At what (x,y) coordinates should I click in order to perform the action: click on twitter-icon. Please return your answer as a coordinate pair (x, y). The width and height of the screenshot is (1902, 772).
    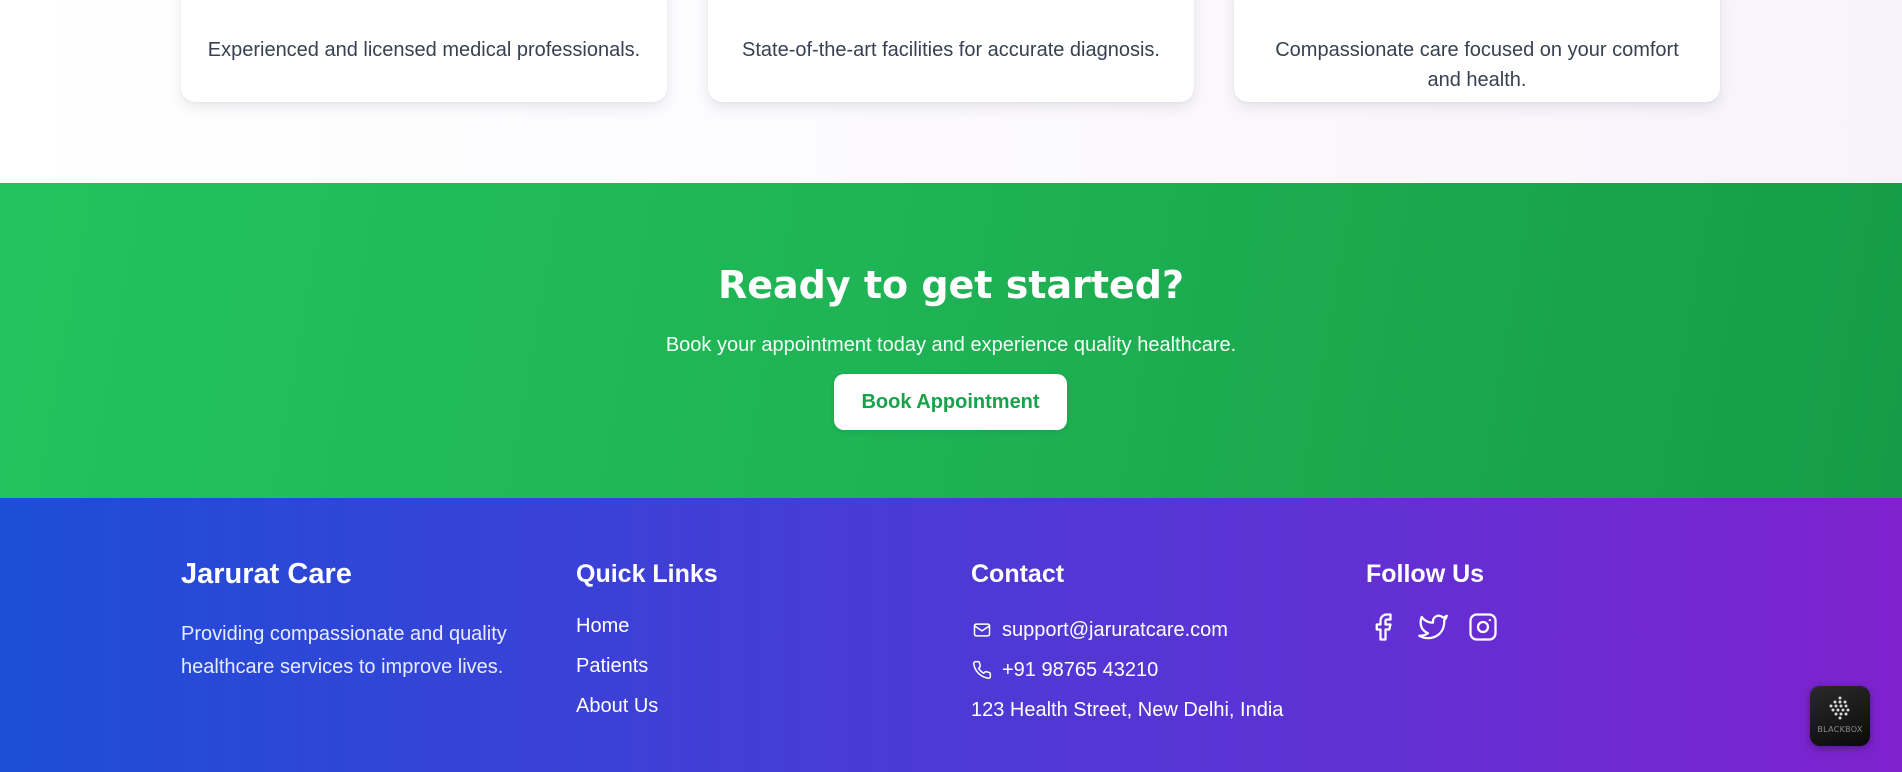
    Looking at the image, I should click on (1433, 627).